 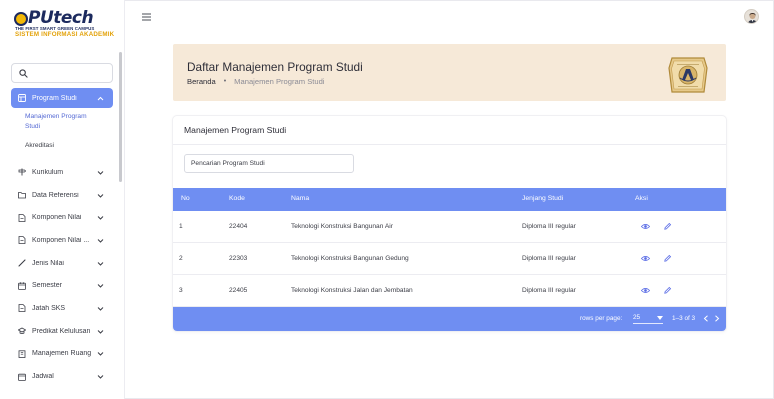 I want to click on sidebar-subitem-manajemen-program-studi: Manajemen Program Studi, so click(x=51, y=123).